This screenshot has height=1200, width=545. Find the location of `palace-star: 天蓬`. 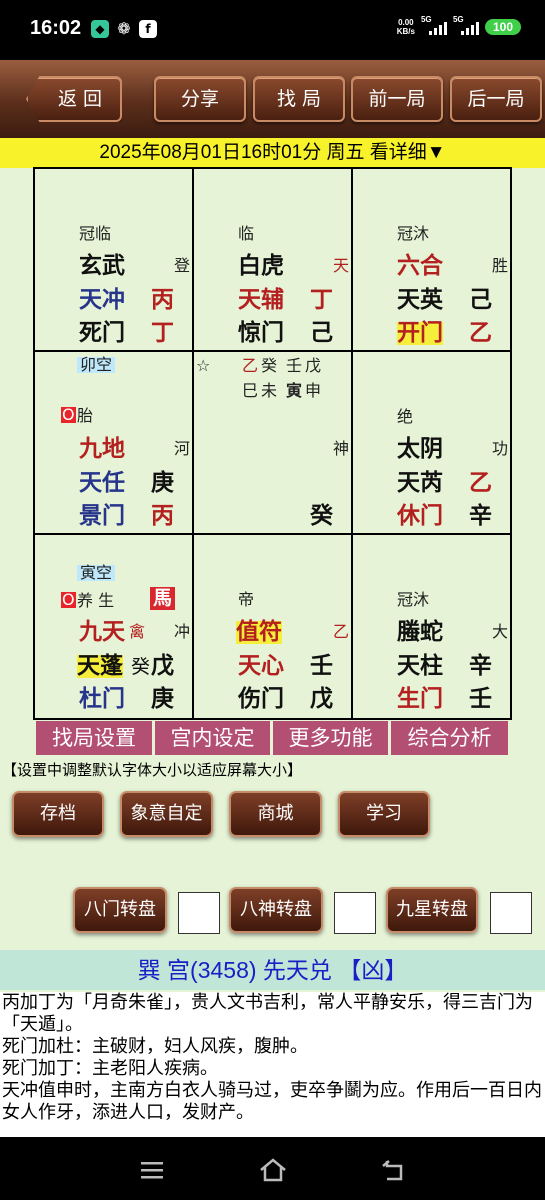

palace-star: 天蓬 is located at coordinates (100, 666).